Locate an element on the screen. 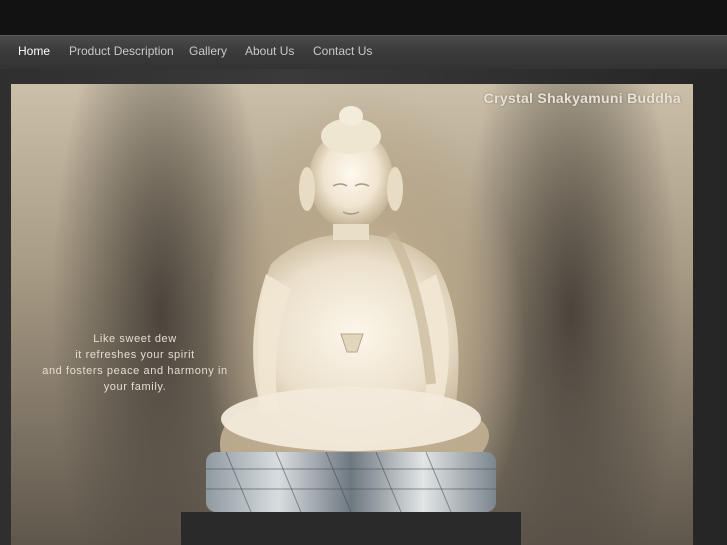 The image size is (727, 545). nav-item-contact-us: Contact Us is located at coordinates (342, 52).